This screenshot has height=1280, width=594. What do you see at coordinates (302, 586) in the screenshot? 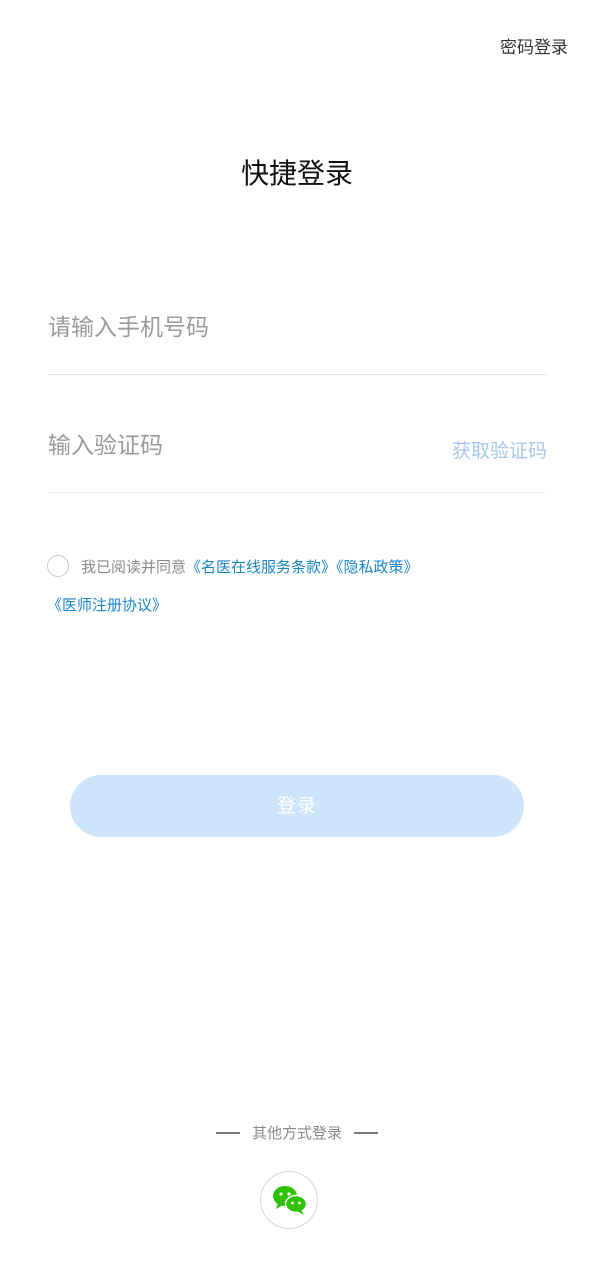
I see `agreement-row: 我已阅读并同意《名医在线服务条款》《隐私政策》《医师注册协议》` at bounding box center [302, 586].